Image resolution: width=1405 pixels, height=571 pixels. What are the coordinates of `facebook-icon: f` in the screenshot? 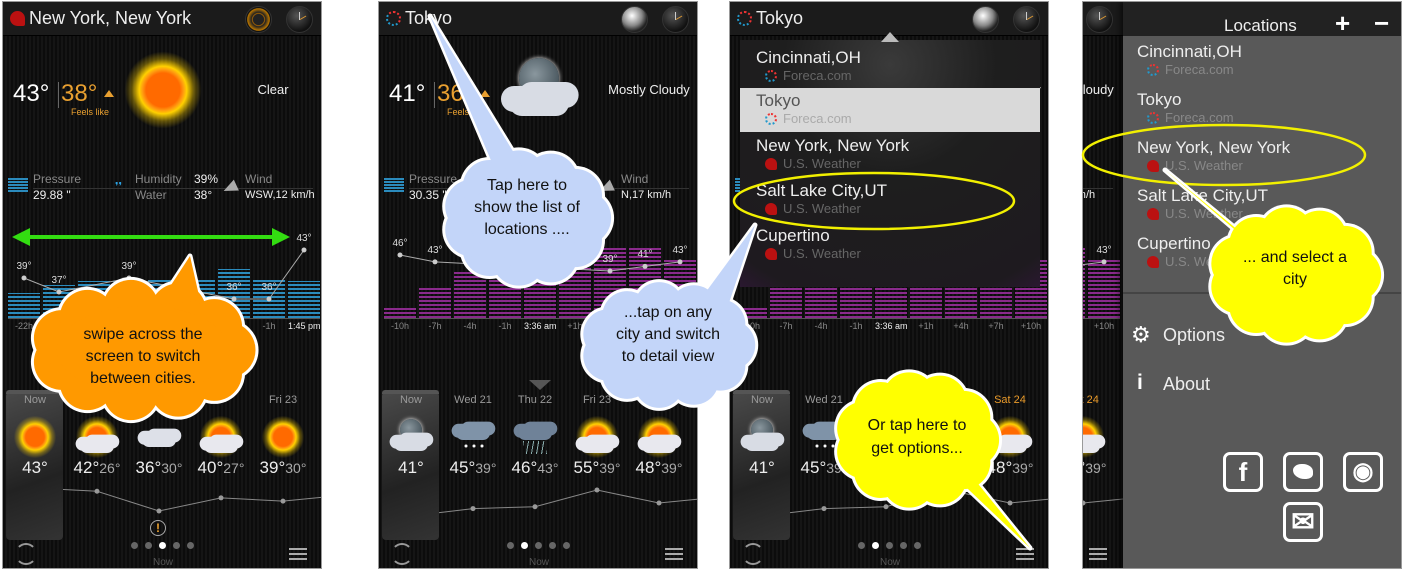 It's located at (1243, 472).